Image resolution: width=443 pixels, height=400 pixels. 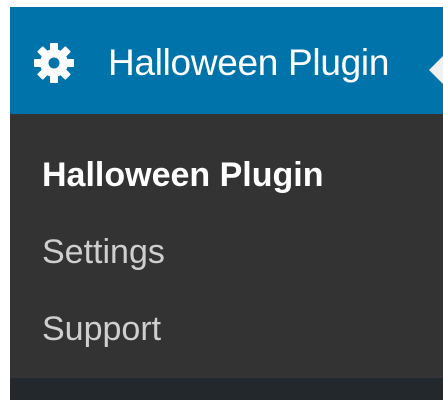 I want to click on submenu-item-settings: Settings, so click(x=103, y=252).